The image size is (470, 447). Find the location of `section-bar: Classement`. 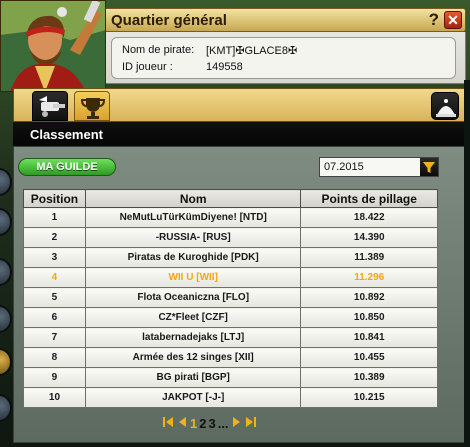

section-bar: Classement is located at coordinates (239, 134).